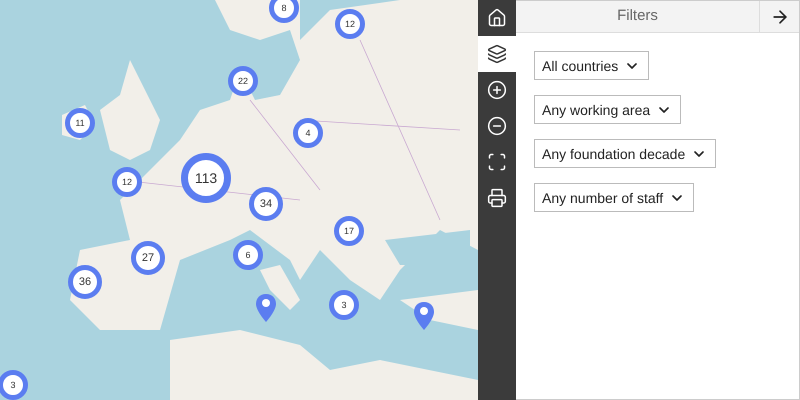 This screenshot has height=400, width=800. What do you see at coordinates (614, 197) in the screenshot?
I see `filter-dropdown: Any number of staff` at bounding box center [614, 197].